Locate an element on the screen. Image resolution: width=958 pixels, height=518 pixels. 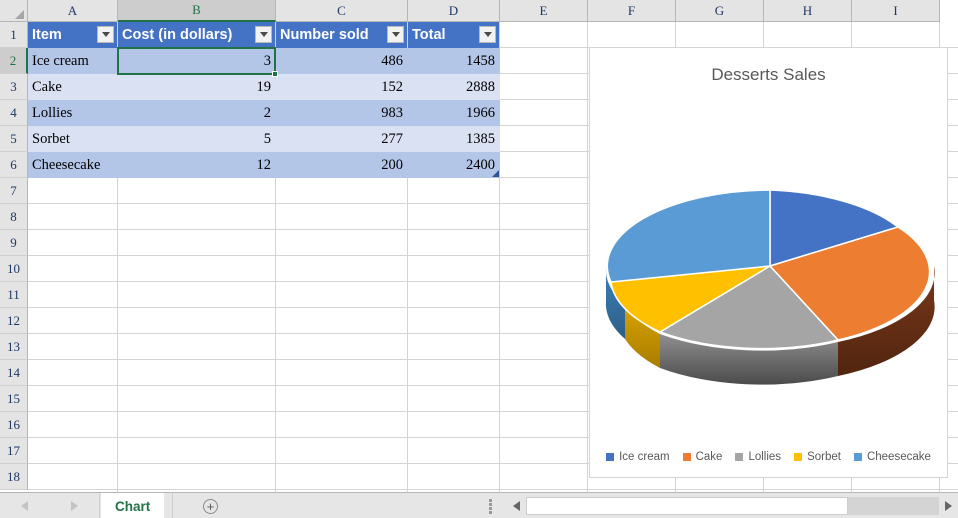
row-header-13-label: 13 is located at coordinates (13, 346).